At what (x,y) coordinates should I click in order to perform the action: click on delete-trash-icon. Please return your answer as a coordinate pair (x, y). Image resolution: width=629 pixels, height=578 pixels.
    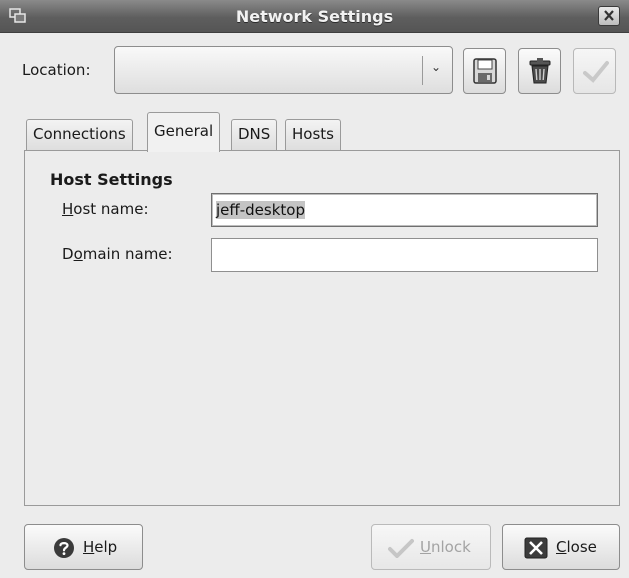
    Looking at the image, I should click on (540, 71).